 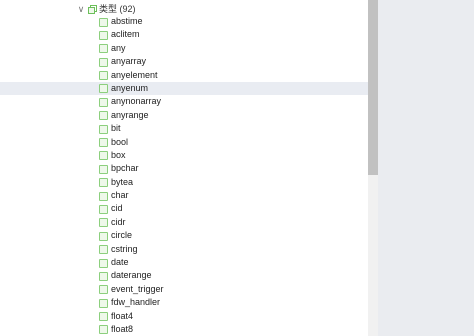 What do you see at coordinates (120, 195) in the screenshot?
I see `tree-item-label: char` at bounding box center [120, 195].